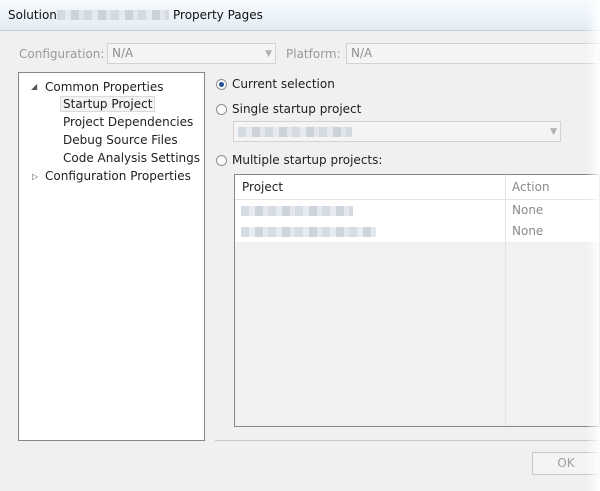 Image resolution: width=600 pixels, height=491 pixels. What do you see at coordinates (407, 440) in the screenshot?
I see `bottom-divider` at bounding box center [407, 440].